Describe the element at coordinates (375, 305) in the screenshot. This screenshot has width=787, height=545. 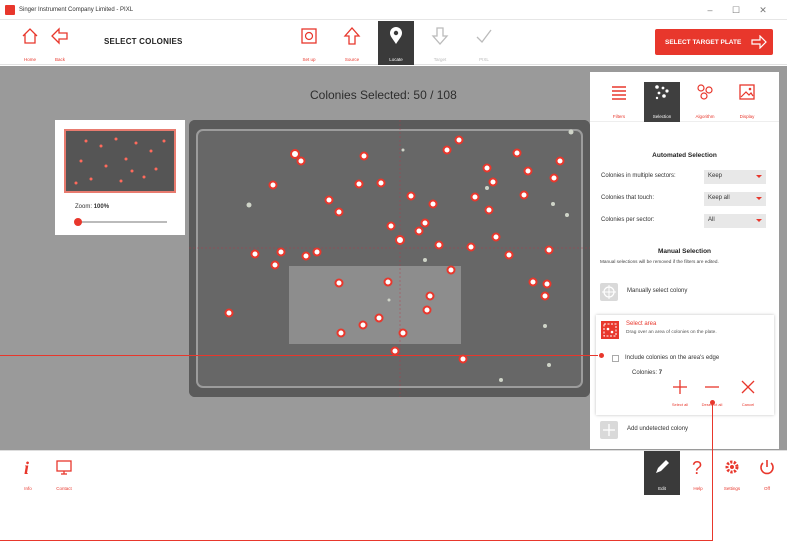
I see `selection-area-rect` at that location.